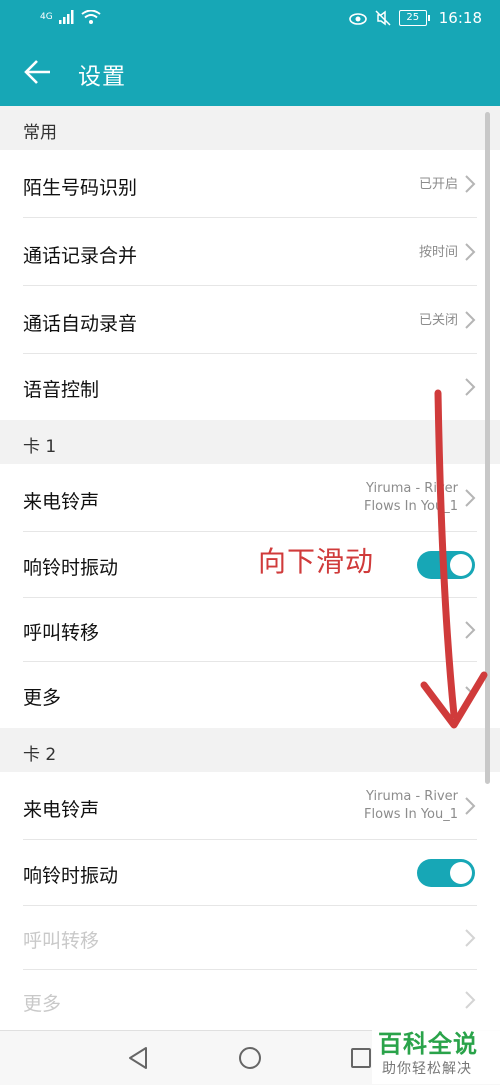 Image resolution: width=500 pixels, height=1085 pixels. What do you see at coordinates (80, 188) in the screenshot?
I see `row-label: 陌生号码识别` at bounding box center [80, 188].